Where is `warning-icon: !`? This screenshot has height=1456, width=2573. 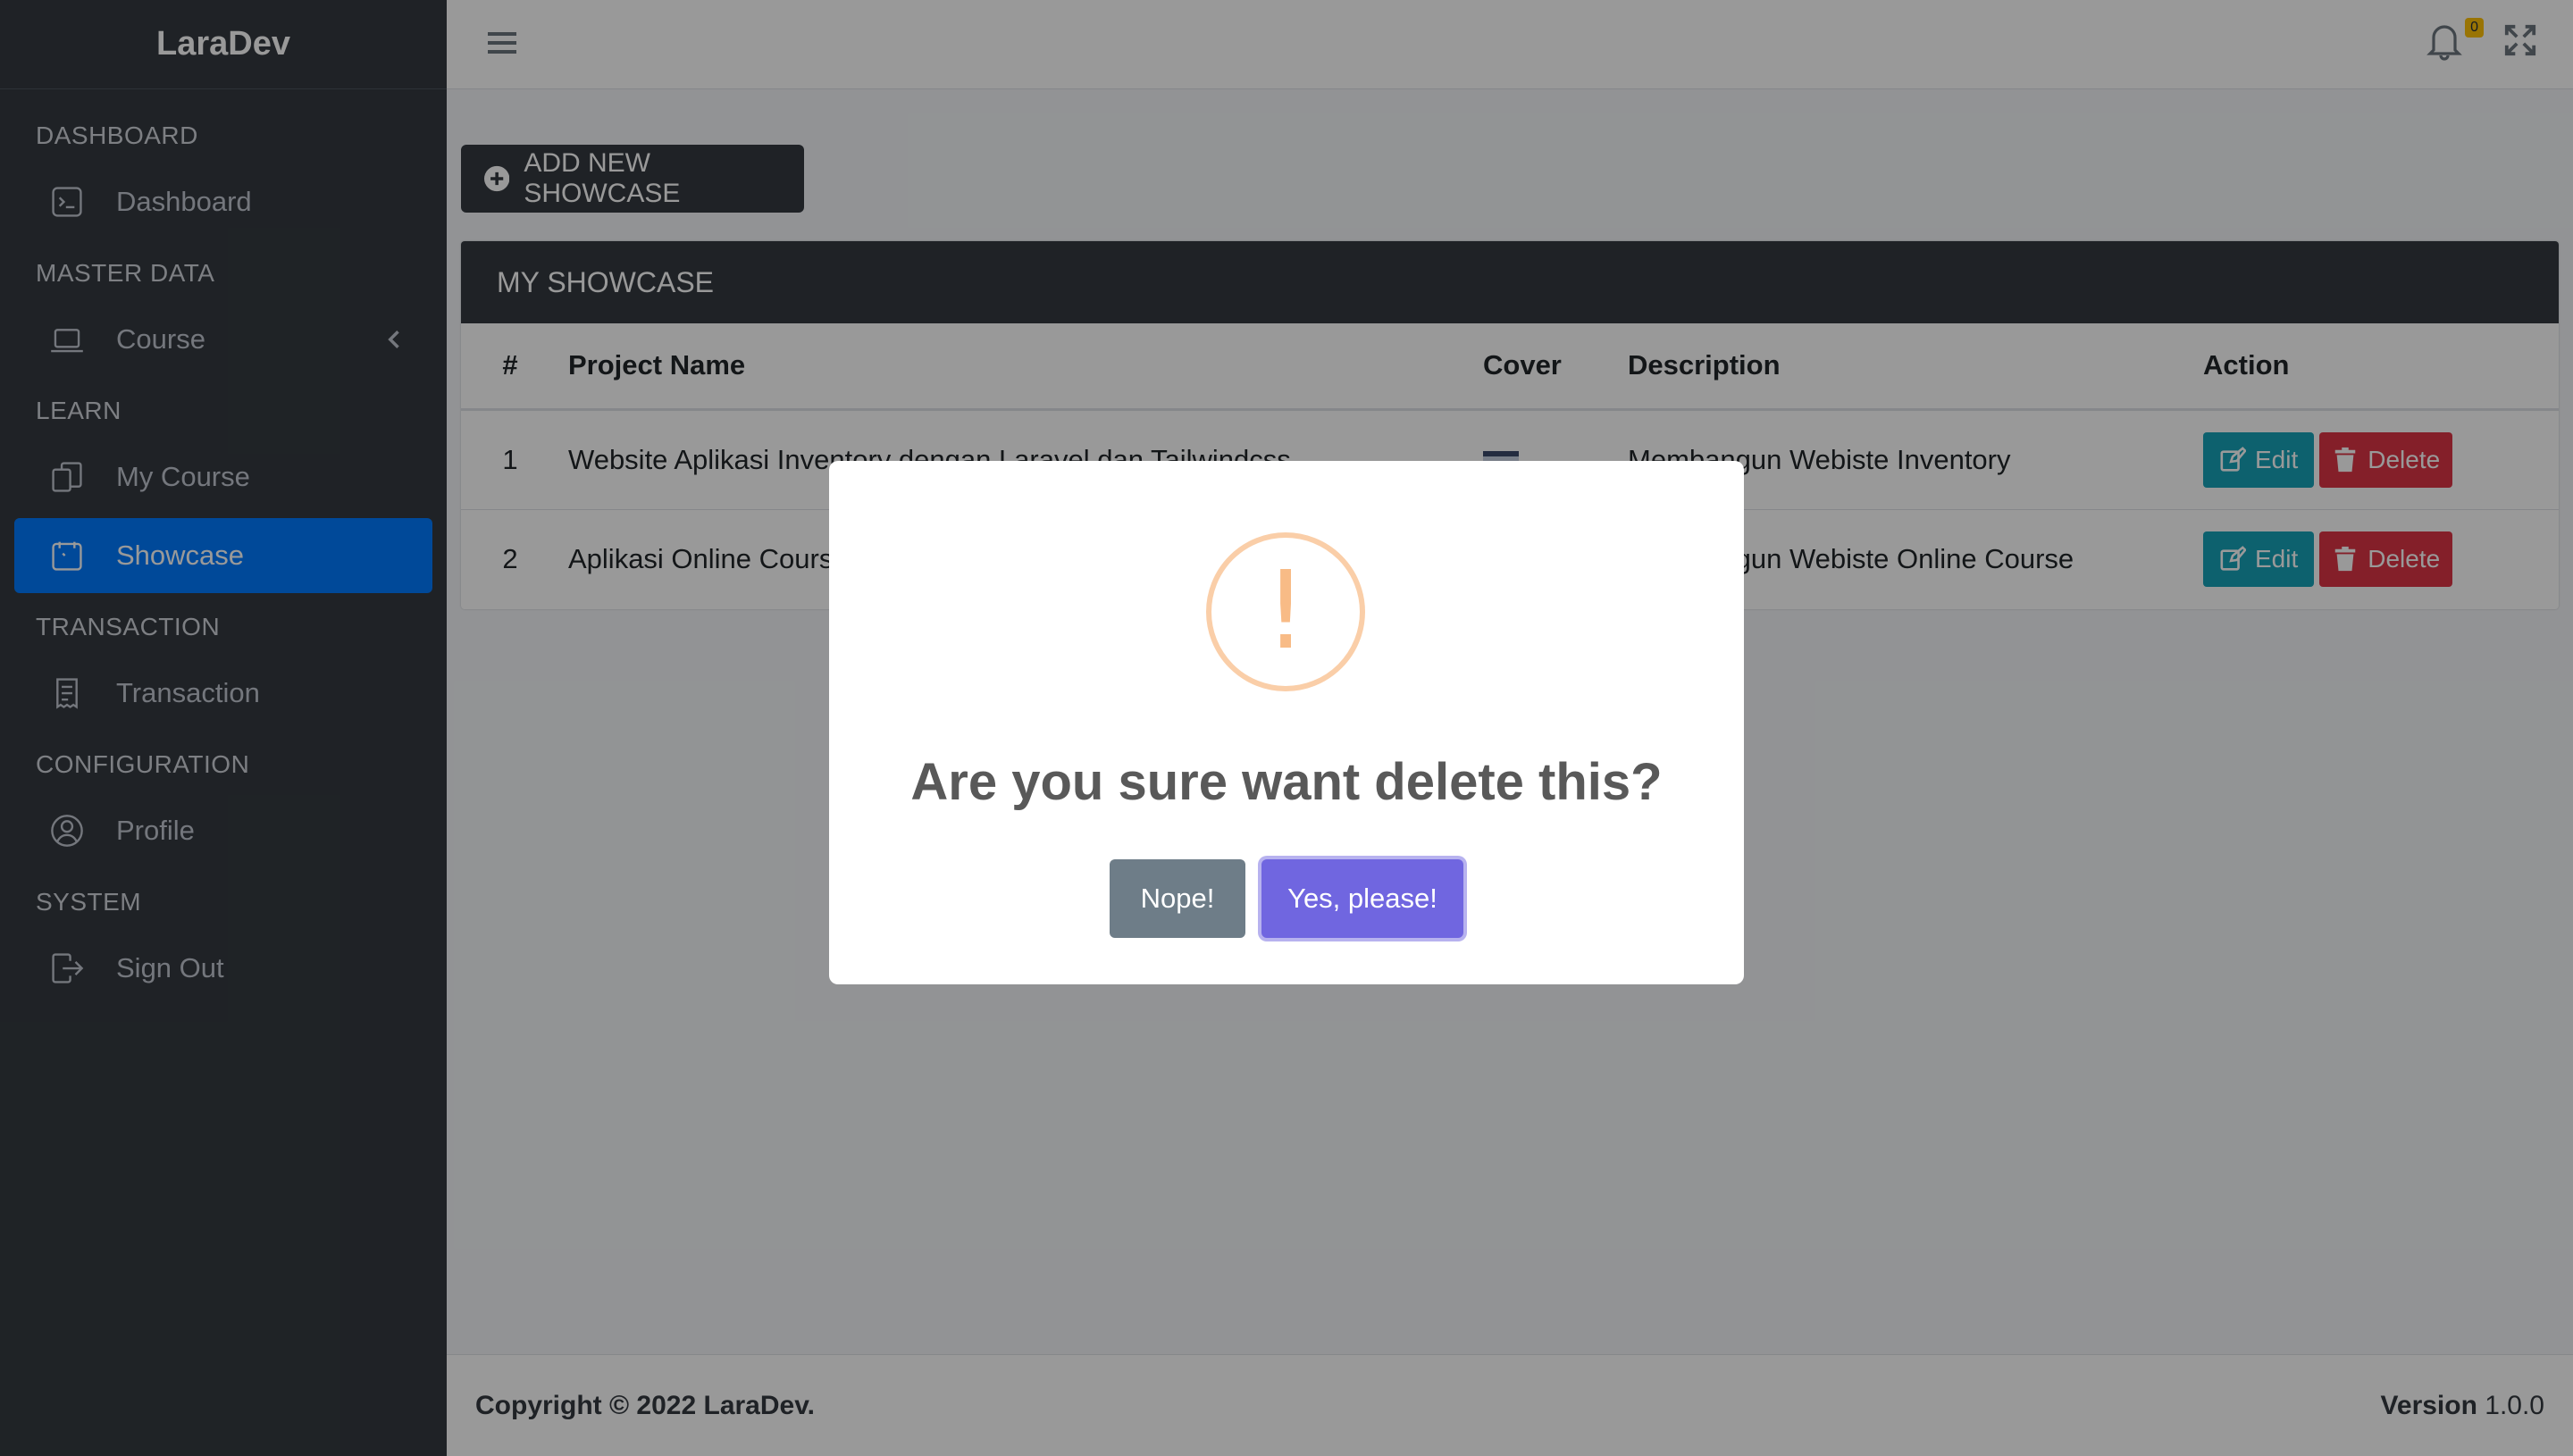 warning-icon: ! is located at coordinates (1285, 611).